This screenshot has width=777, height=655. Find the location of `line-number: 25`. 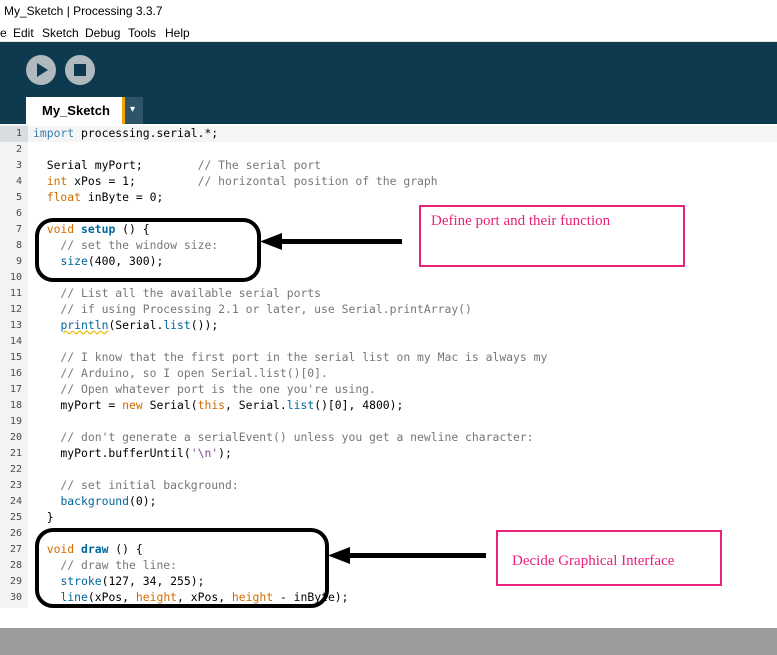

line-number: 25 is located at coordinates (15, 517).